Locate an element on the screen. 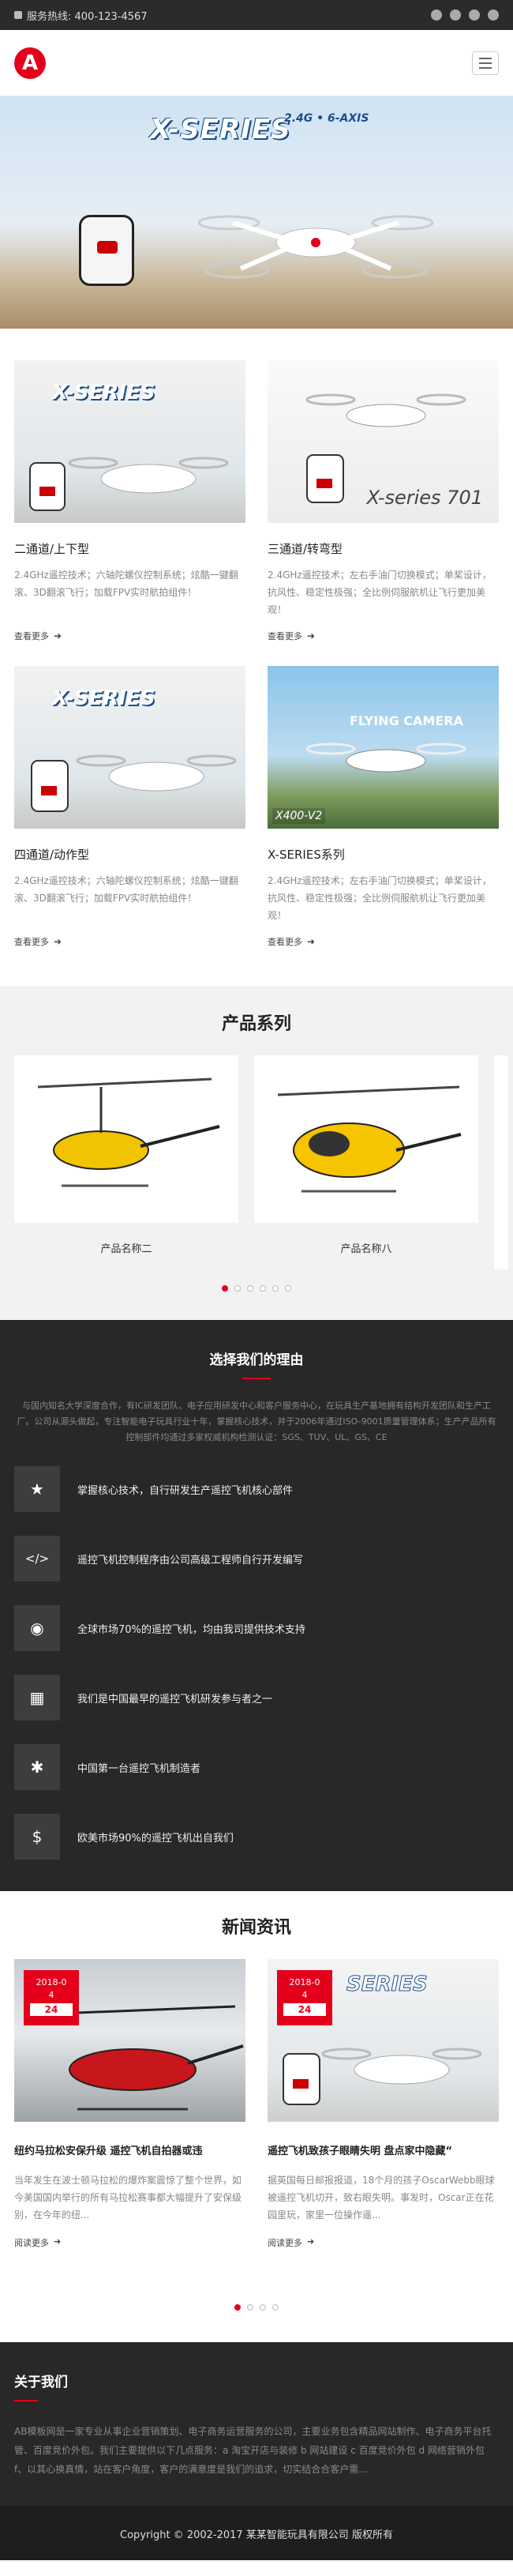 This screenshot has width=513, height=2576. product-image: FLYING CAMERA X400-V2 is located at coordinates (383, 747).